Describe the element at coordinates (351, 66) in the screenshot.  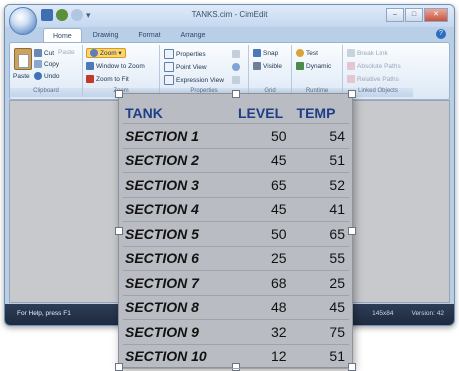
I see `absolute-paths-icon` at that location.